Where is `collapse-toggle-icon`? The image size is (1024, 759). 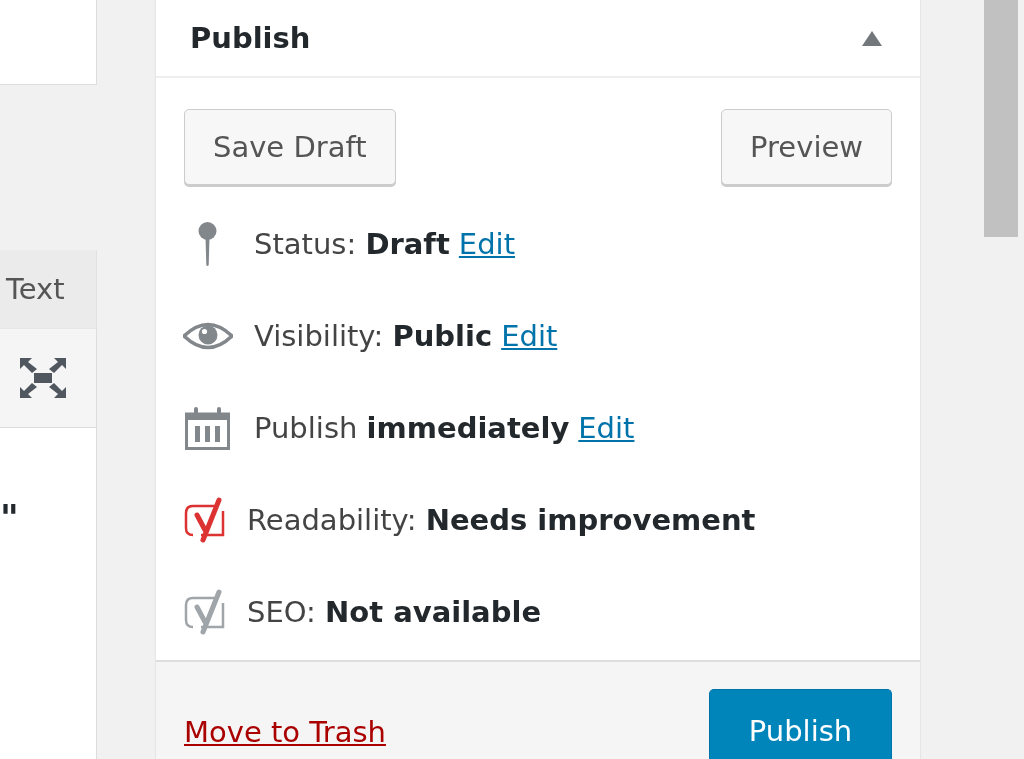
collapse-toggle-icon is located at coordinates (872, 38).